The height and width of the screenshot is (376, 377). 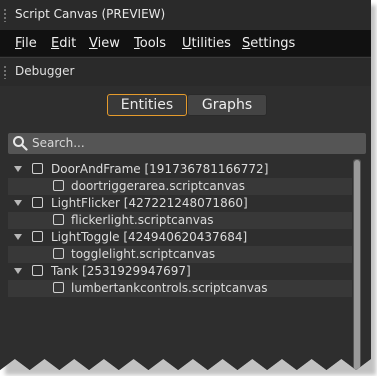 What do you see at coordinates (5, 15) in the screenshot?
I see `drag-grip-icon` at bounding box center [5, 15].